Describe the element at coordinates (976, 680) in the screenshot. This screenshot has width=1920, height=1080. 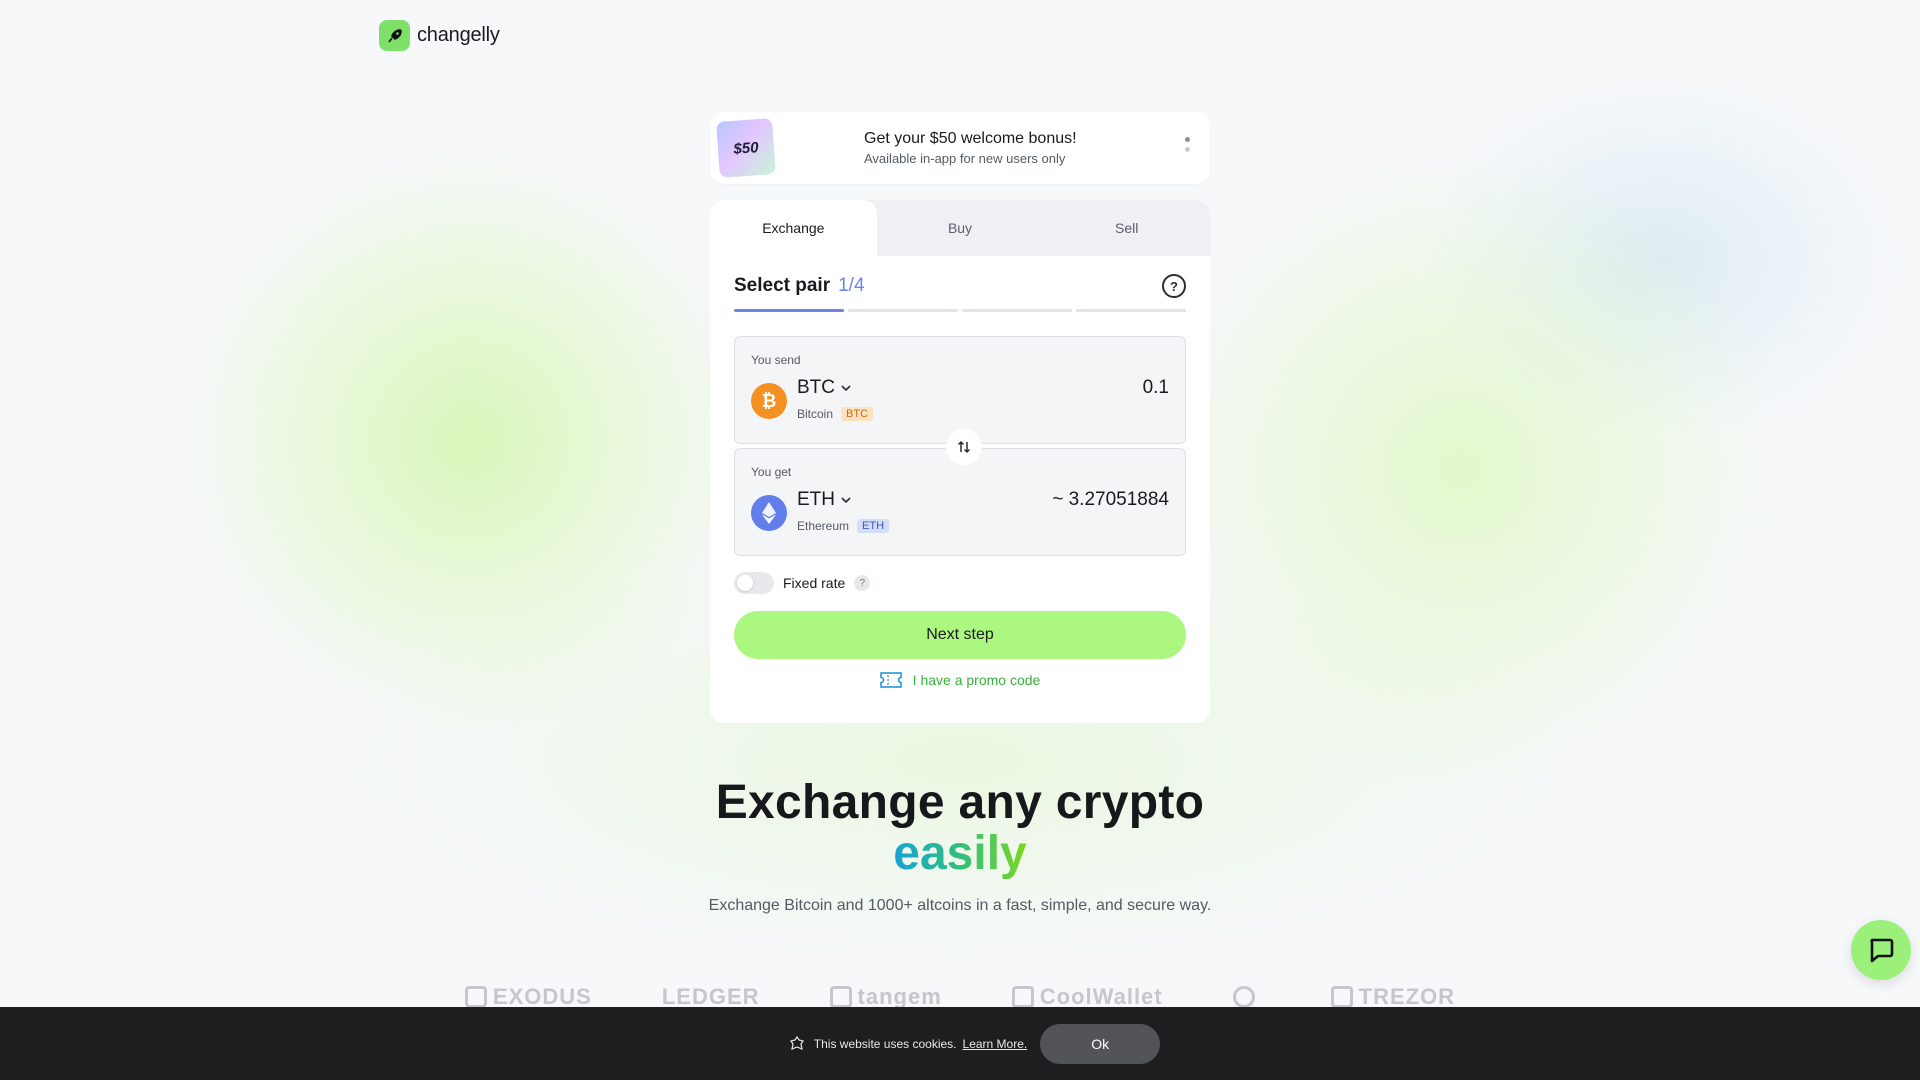
I see `promo-code-text: I have a promo code` at that location.